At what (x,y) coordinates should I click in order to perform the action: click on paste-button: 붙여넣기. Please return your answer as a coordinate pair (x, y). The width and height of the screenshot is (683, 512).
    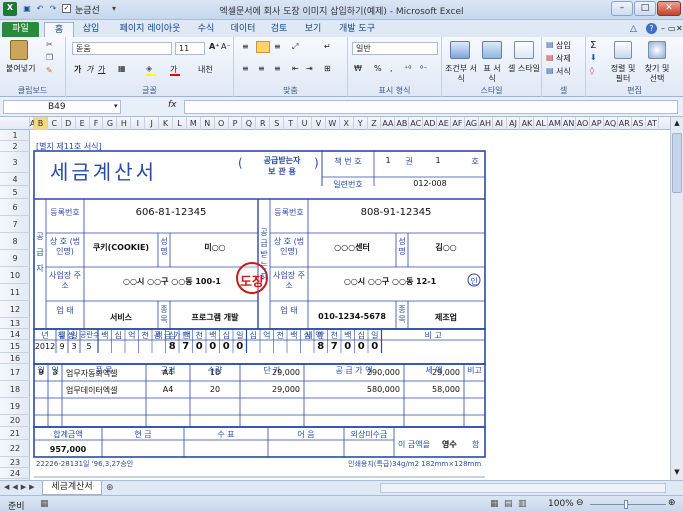
    Looking at the image, I should click on (20, 68).